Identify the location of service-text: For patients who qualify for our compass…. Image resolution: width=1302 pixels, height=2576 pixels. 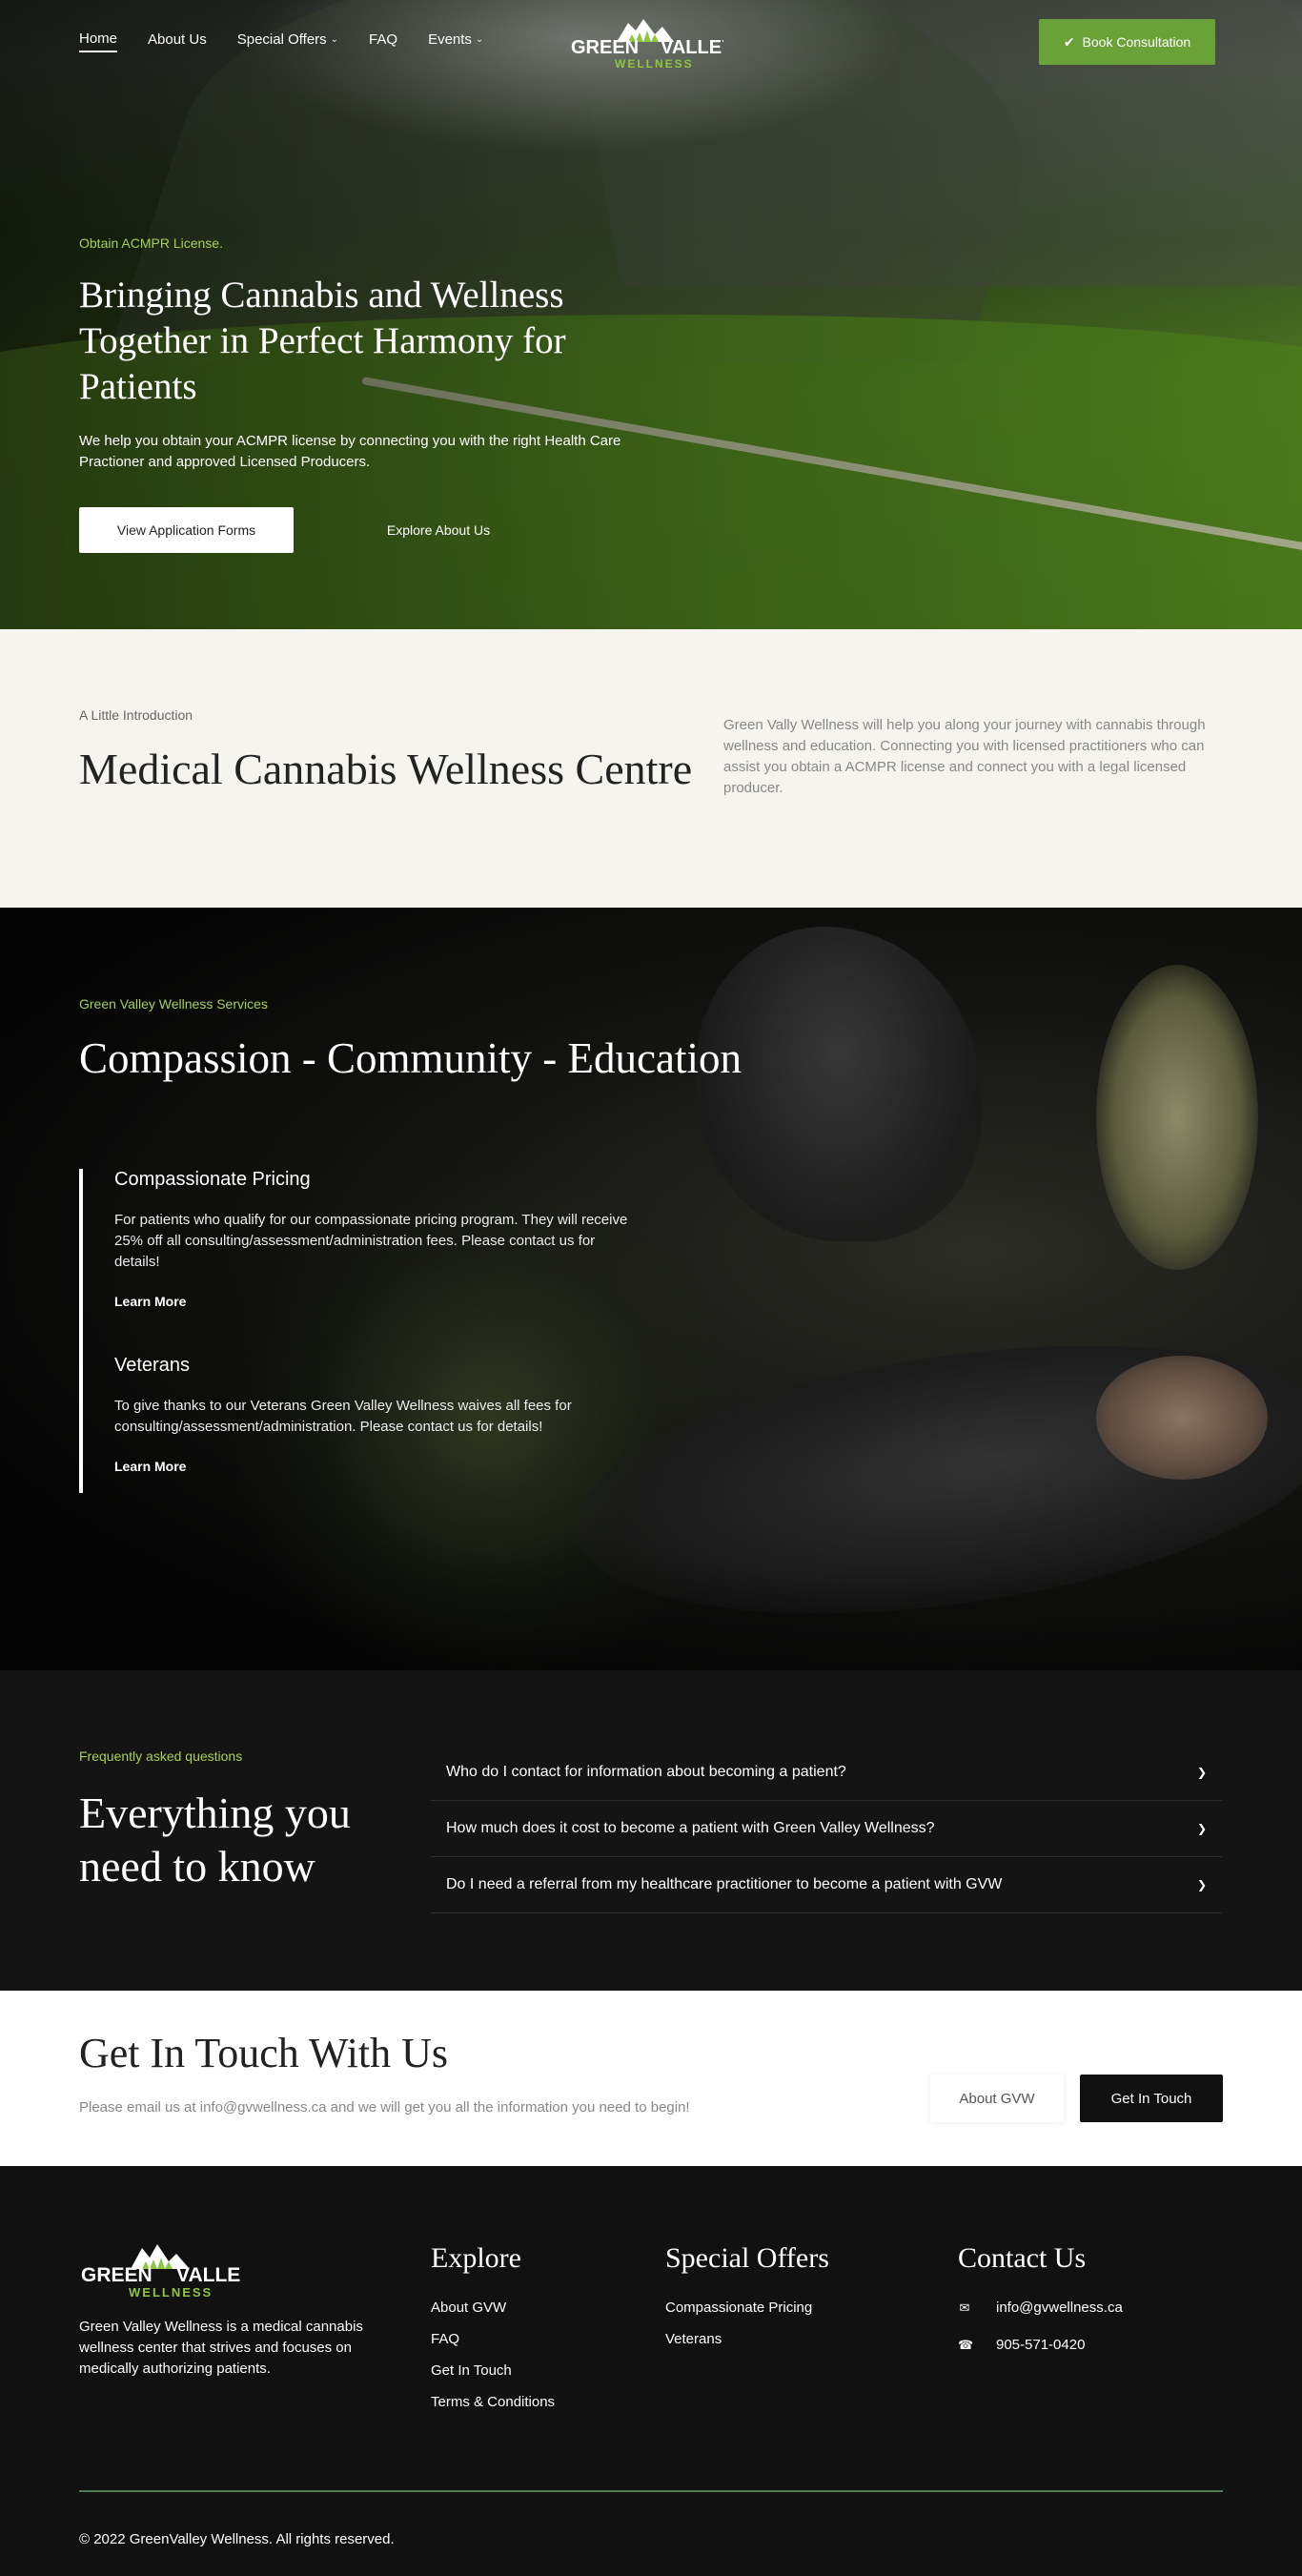
(371, 1241).